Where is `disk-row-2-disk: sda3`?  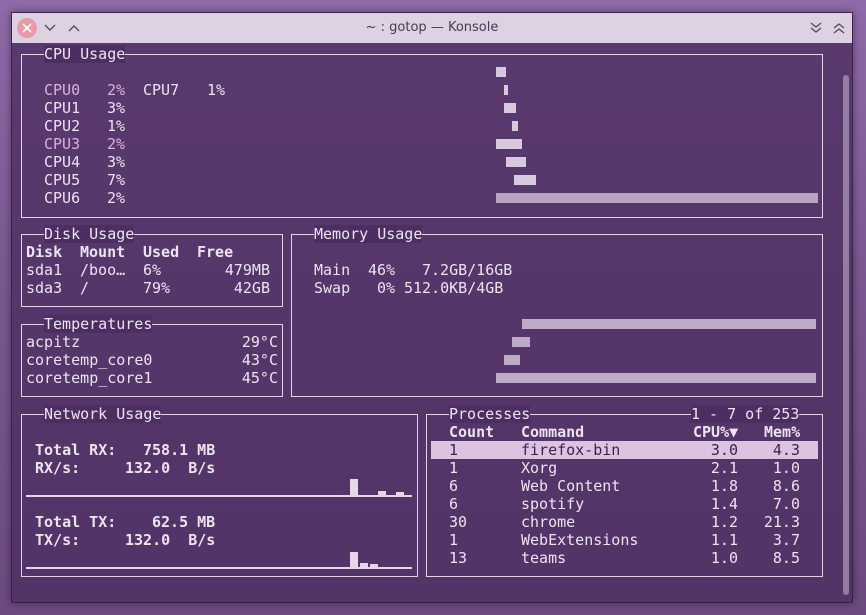 disk-row-2-disk: sda3 is located at coordinates (44, 288).